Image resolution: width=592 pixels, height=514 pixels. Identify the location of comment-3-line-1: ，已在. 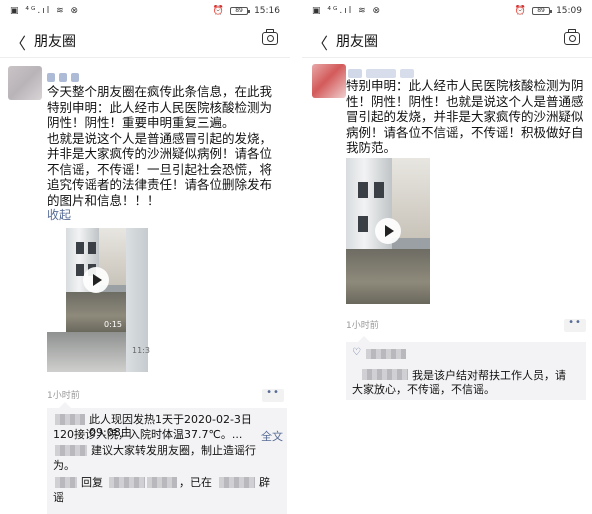
(195, 482).